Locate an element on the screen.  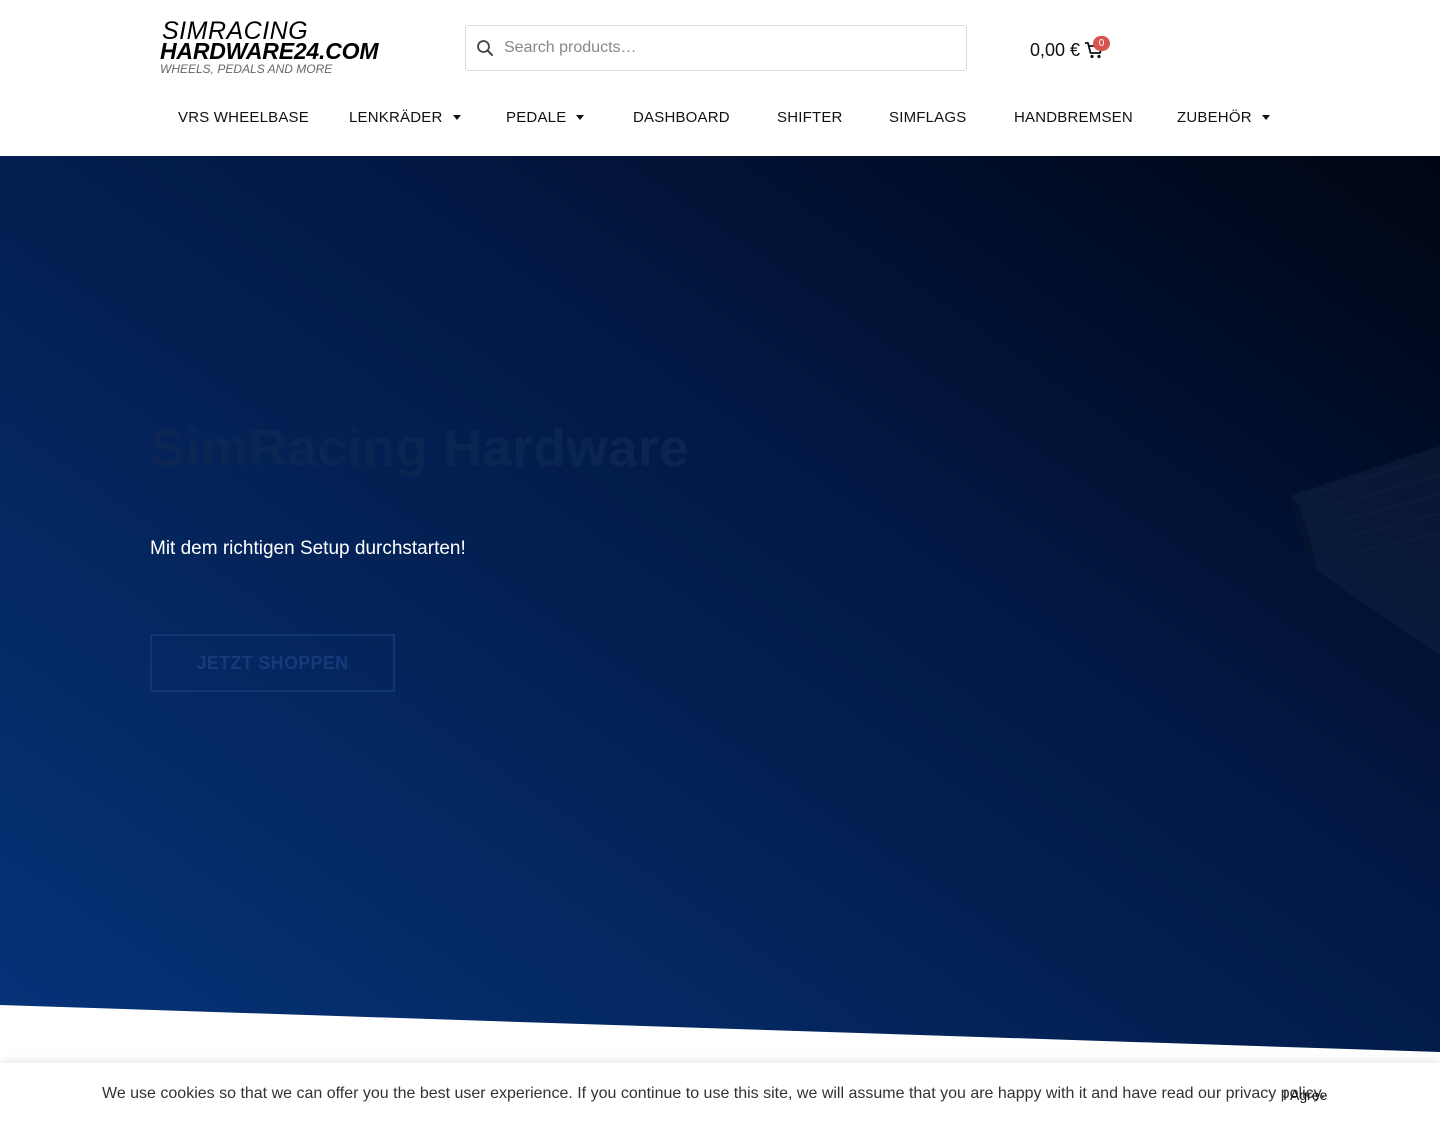
logo-line-2: HARDWARE24.COM is located at coordinates (269, 51).